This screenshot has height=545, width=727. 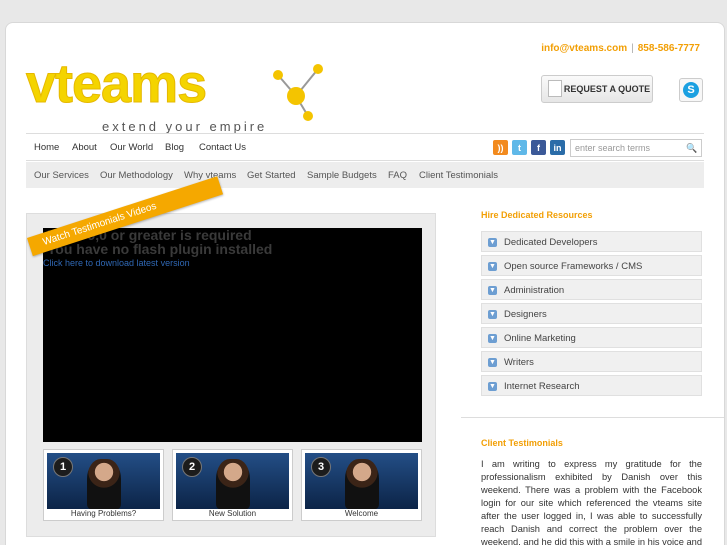 I want to click on skype-icon: S, so click(x=691, y=90).